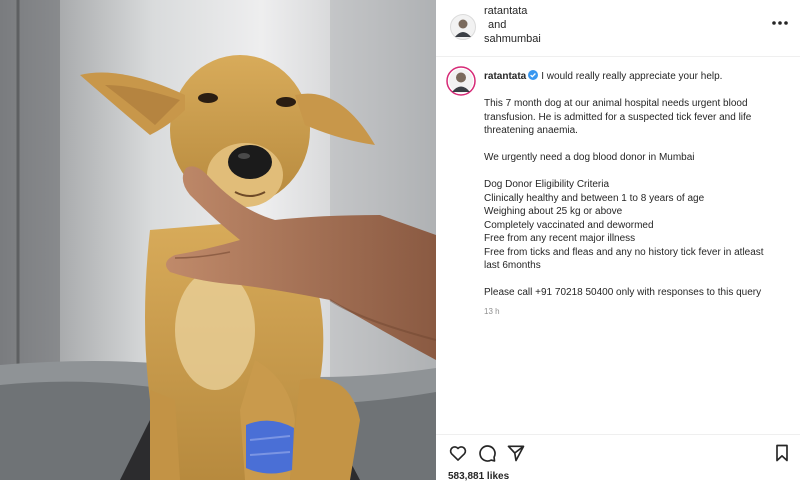 This screenshot has height=482, width=800. I want to click on header-username-link: ratantata, so click(512, 11).